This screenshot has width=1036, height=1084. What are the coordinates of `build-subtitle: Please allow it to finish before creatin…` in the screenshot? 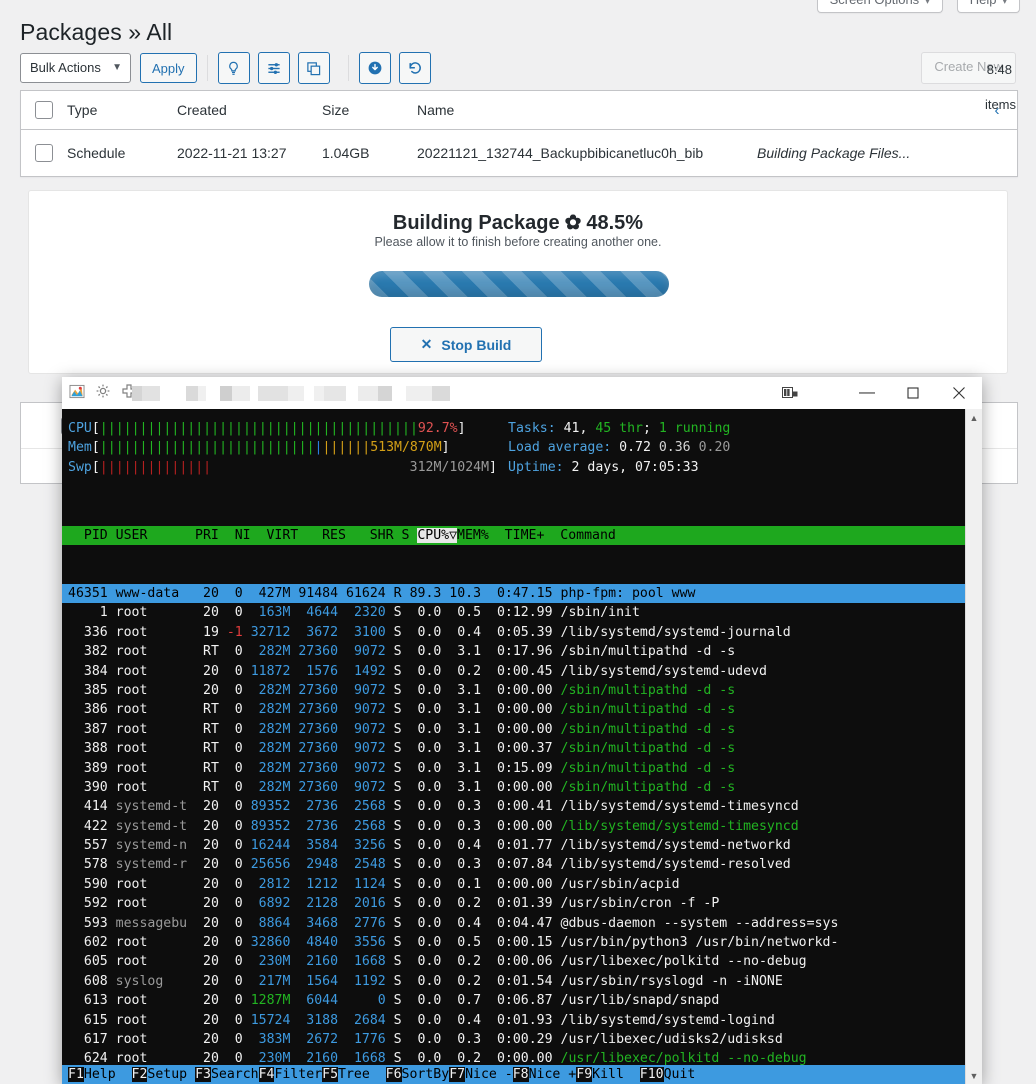 It's located at (518, 242).